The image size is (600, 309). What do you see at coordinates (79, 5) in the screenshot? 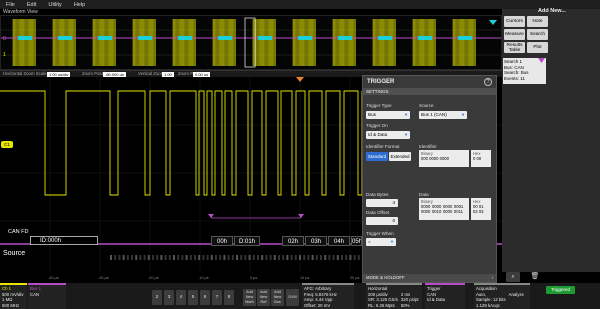
I see `menu-help: Help` at bounding box center [79, 5].